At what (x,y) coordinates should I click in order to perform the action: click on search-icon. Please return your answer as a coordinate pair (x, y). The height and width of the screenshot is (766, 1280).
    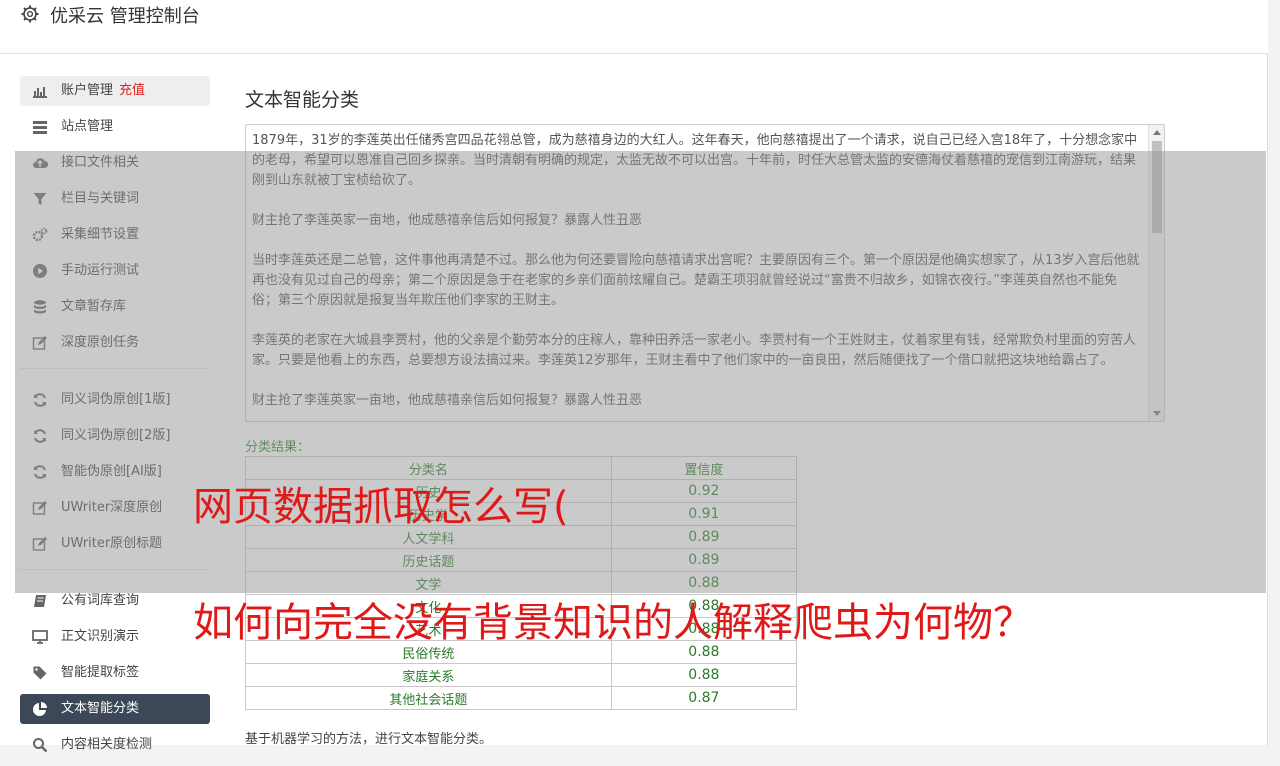
    Looking at the image, I should click on (40, 745).